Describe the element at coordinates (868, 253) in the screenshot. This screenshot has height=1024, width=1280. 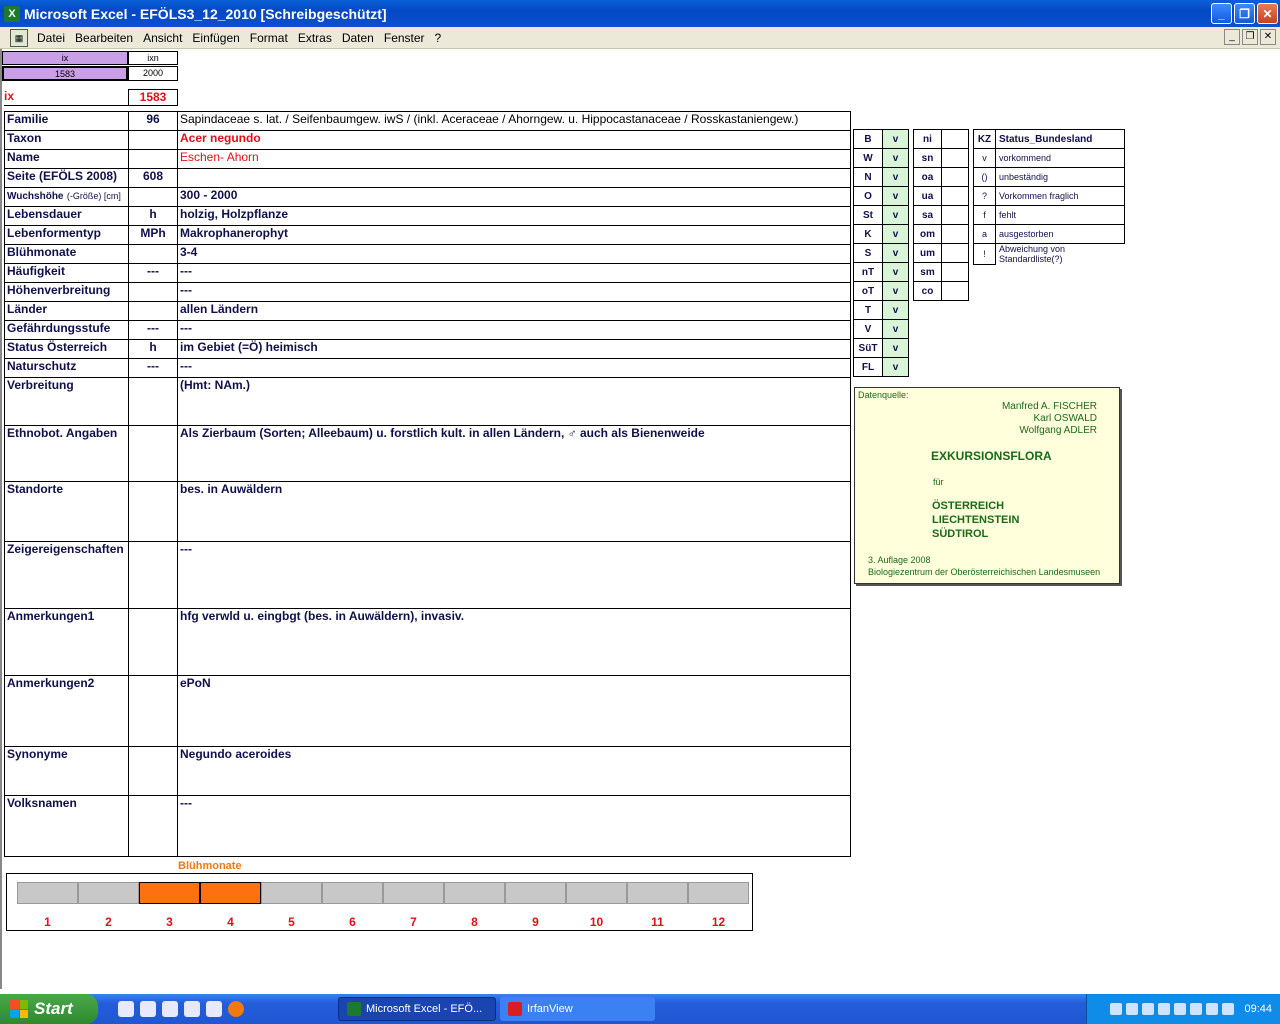
I see `state-code: S` at that location.